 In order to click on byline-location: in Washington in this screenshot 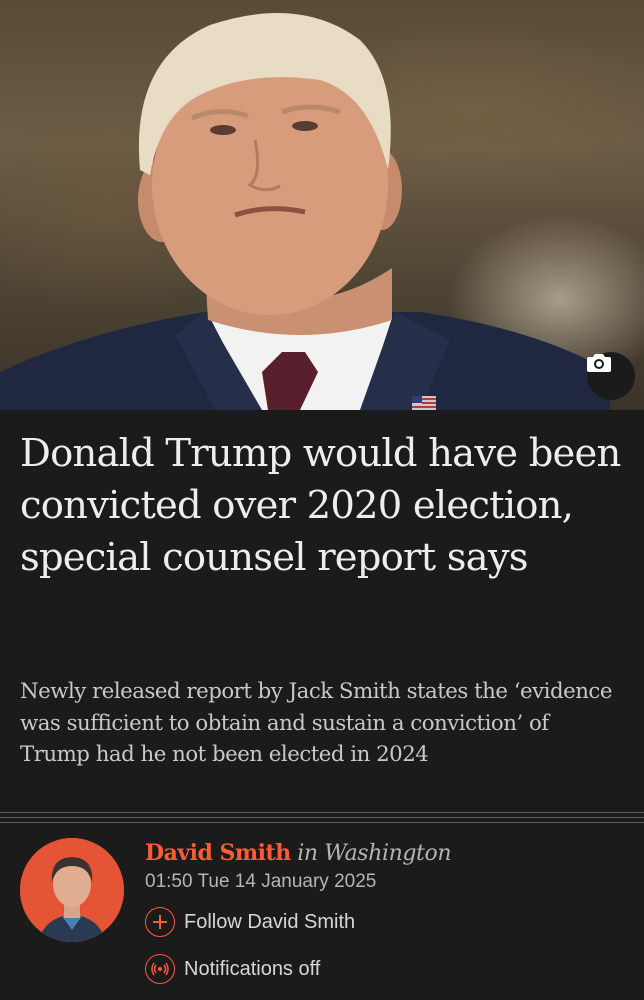, I will do `click(371, 853)`.